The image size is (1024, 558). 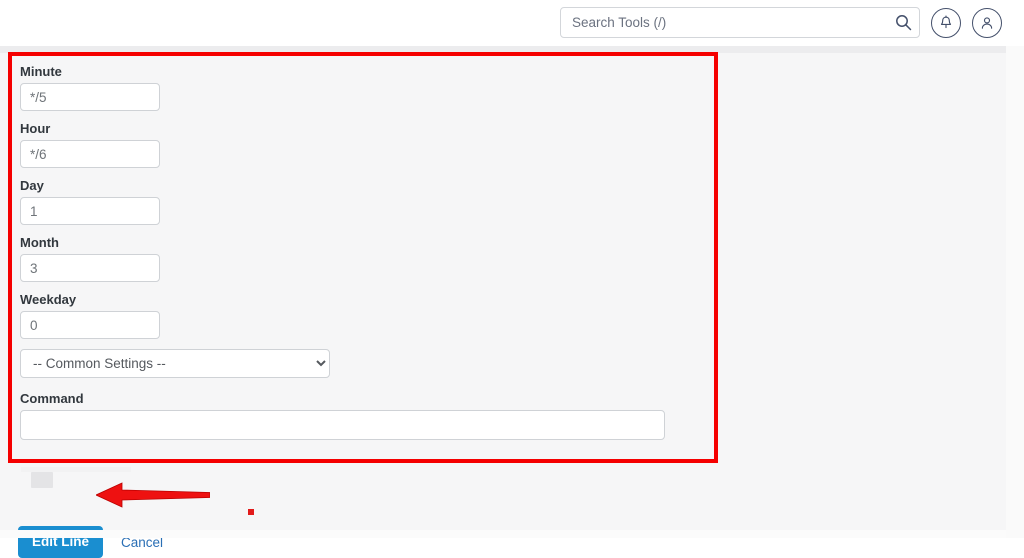 What do you see at coordinates (52, 398) in the screenshot?
I see `label-command: Command` at bounding box center [52, 398].